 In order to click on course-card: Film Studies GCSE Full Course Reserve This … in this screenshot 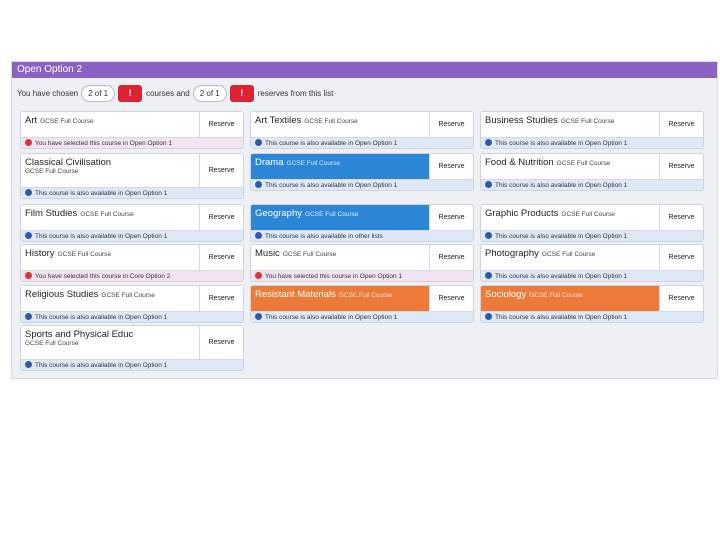, I will do `click(132, 223)`.